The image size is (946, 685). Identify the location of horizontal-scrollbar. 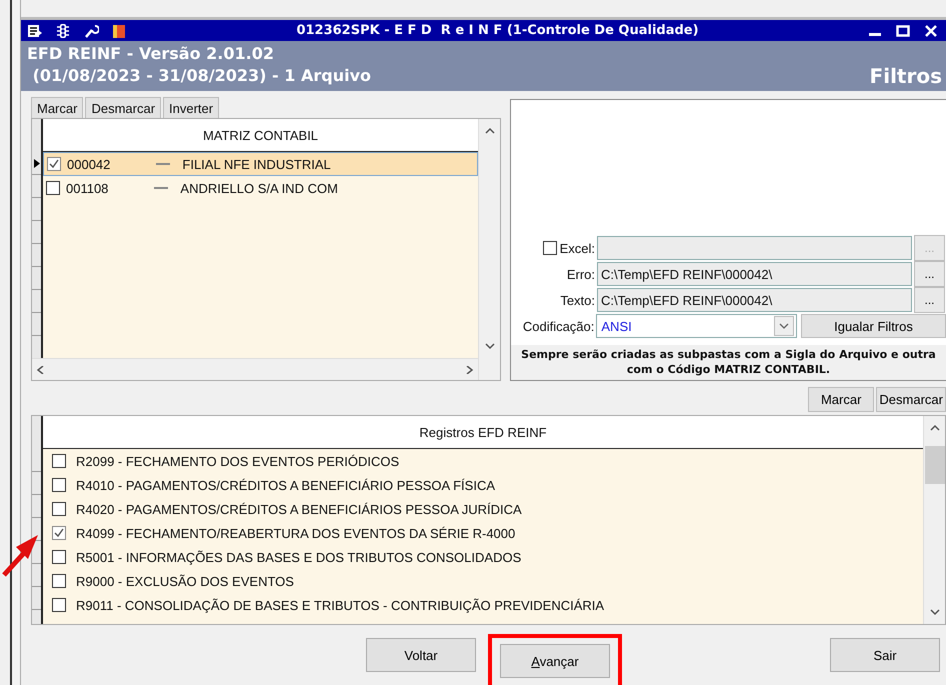
(255, 369).